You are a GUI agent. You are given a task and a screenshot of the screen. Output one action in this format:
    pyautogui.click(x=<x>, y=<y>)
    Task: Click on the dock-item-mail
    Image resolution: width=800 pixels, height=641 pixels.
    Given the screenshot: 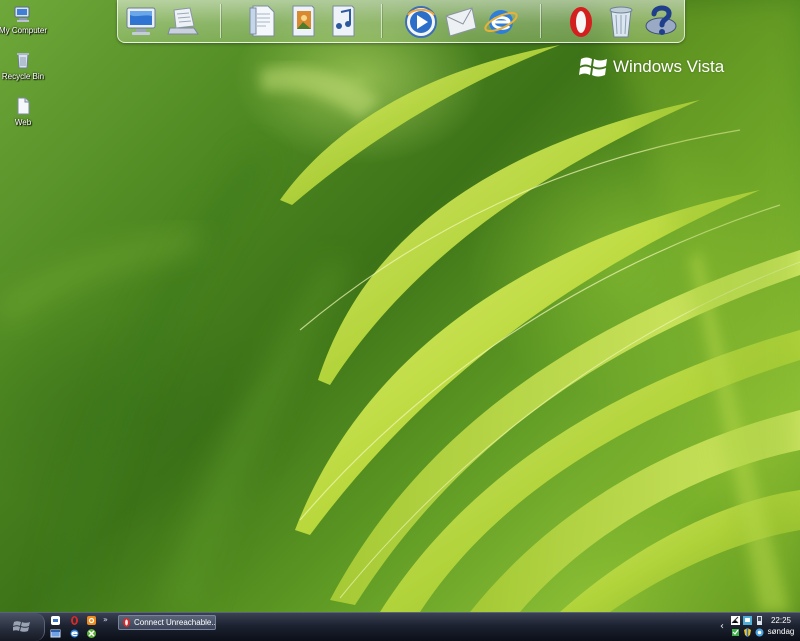 What is the action you would take?
    pyautogui.click(x=461, y=21)
    